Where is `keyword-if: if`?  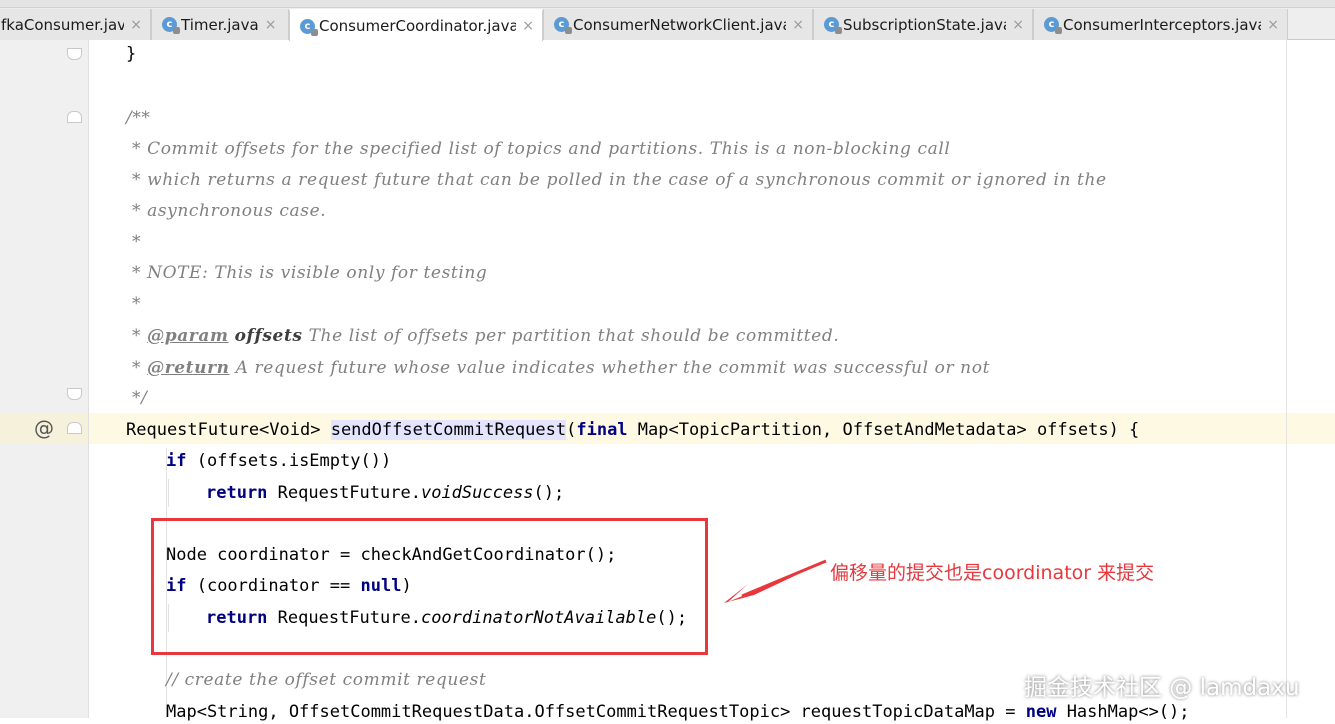 keyword-if: if is located at coordinates (176, 461).